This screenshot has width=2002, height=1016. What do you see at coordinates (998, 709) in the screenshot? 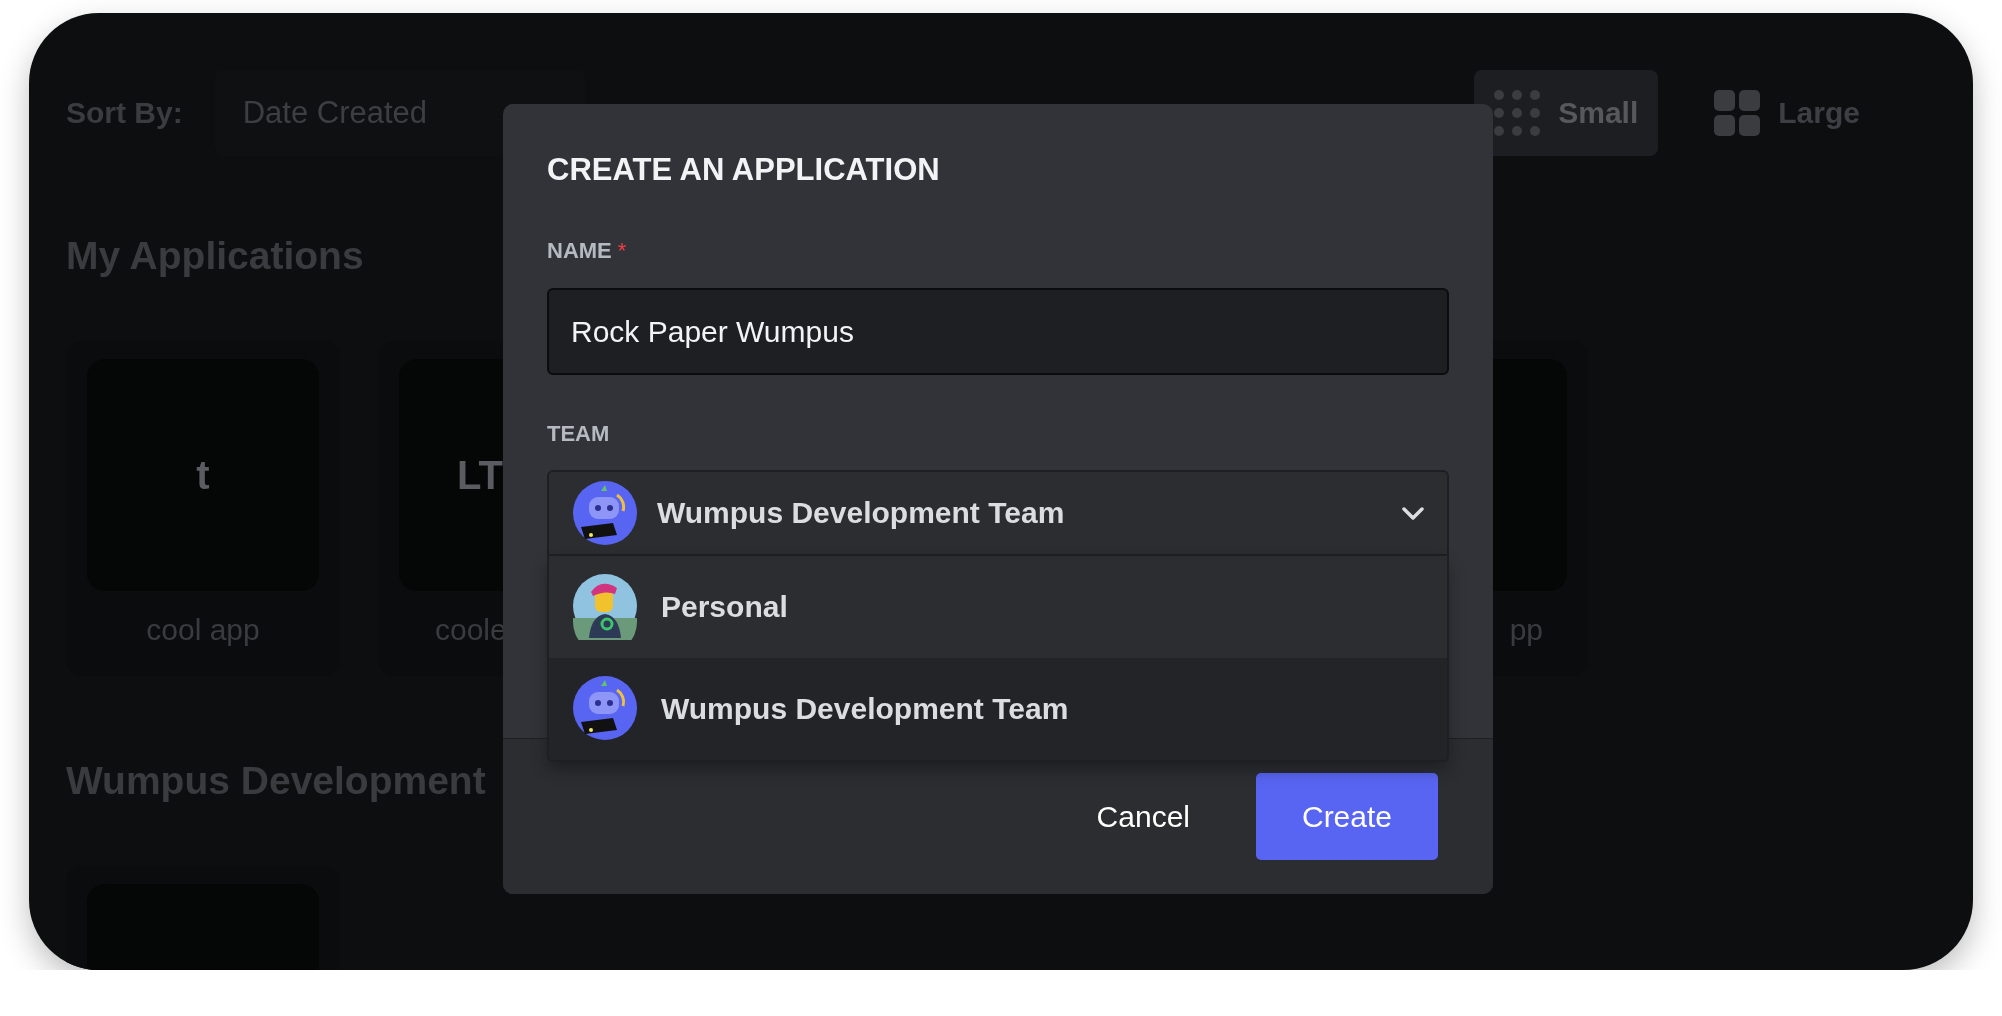
I see `dropdown-option: Wumpus Development Team` at bounding box center [998, 709].